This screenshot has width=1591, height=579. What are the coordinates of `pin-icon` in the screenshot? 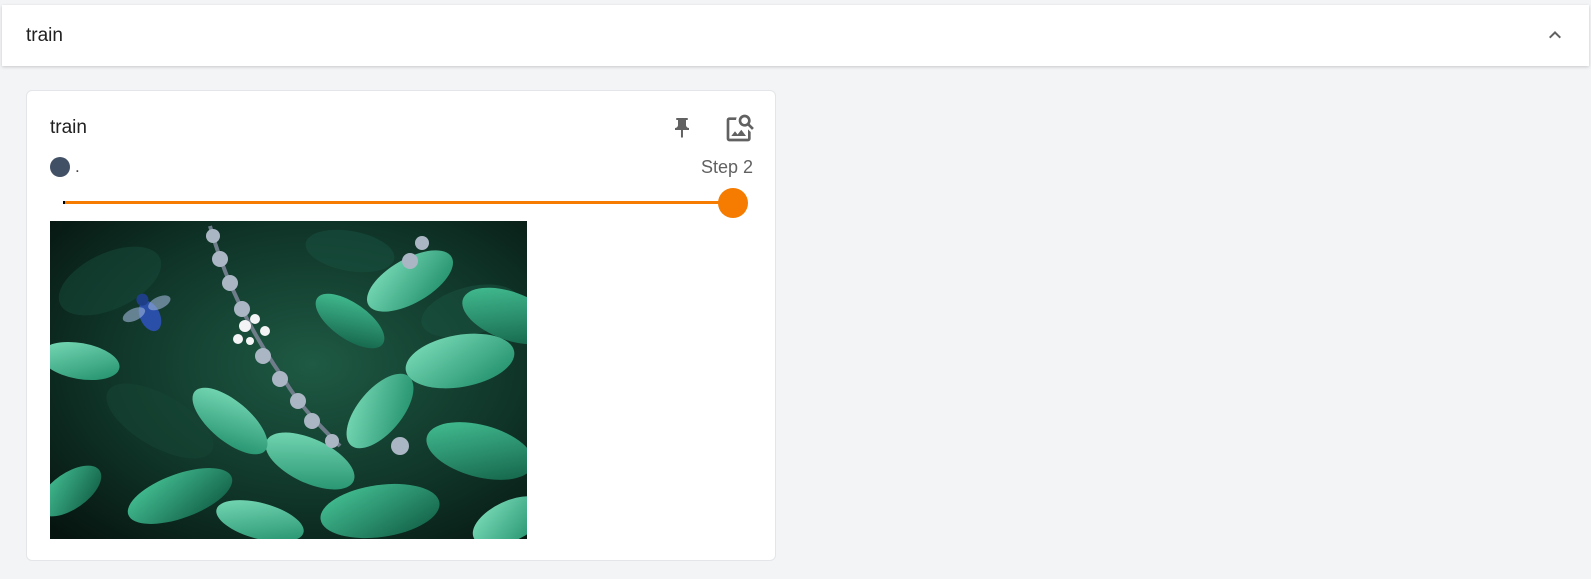 It's located at (682, 128).